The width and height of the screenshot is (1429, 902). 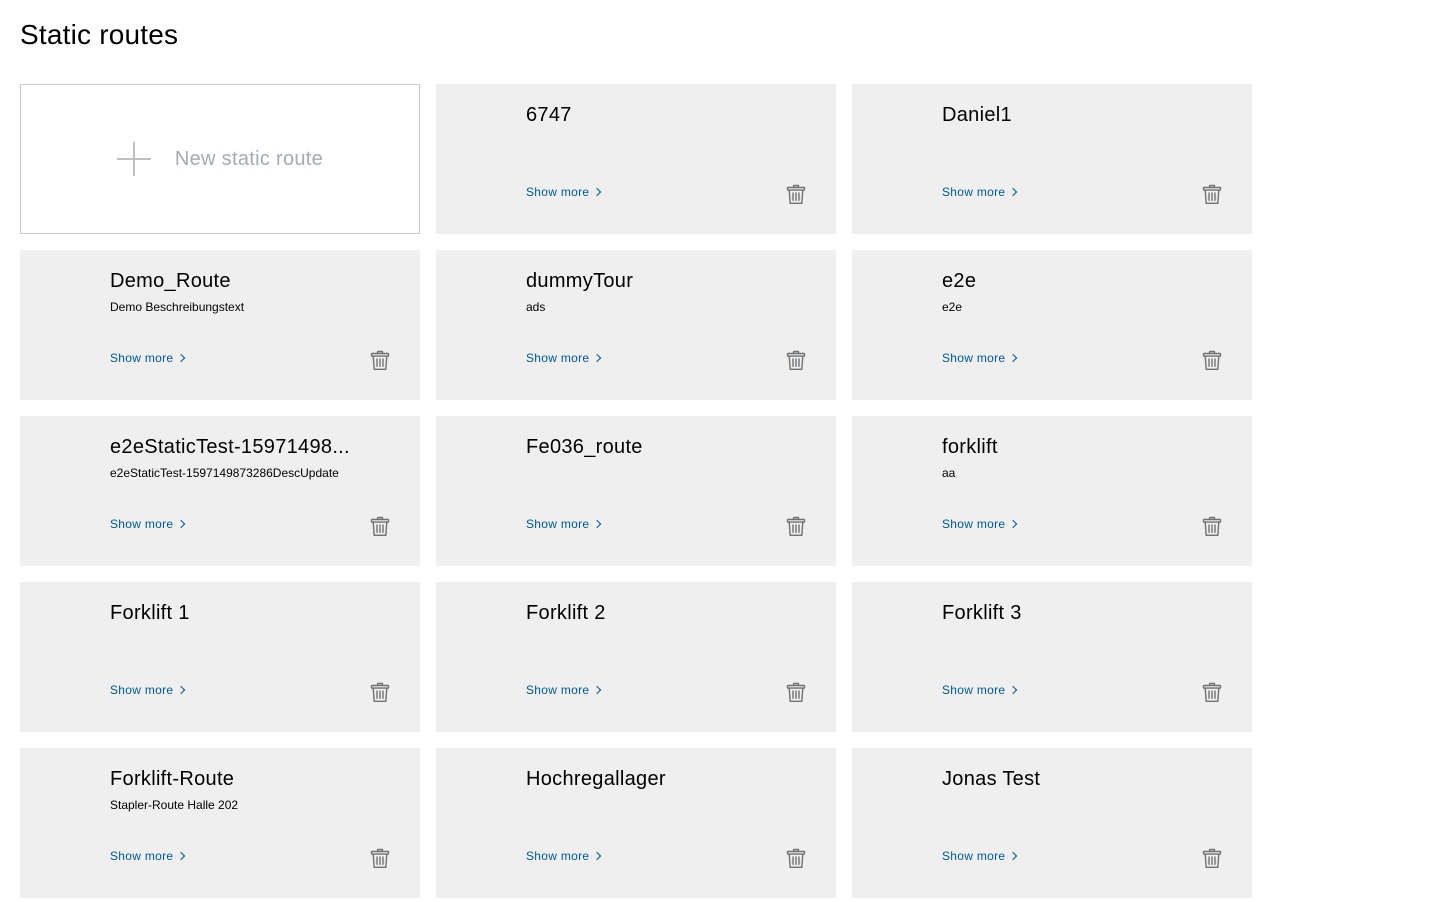 What do you see at coordinates (150, 613) in the screenshot?
I see `route-title: Forklift 1` at bounding box center [150, 613].